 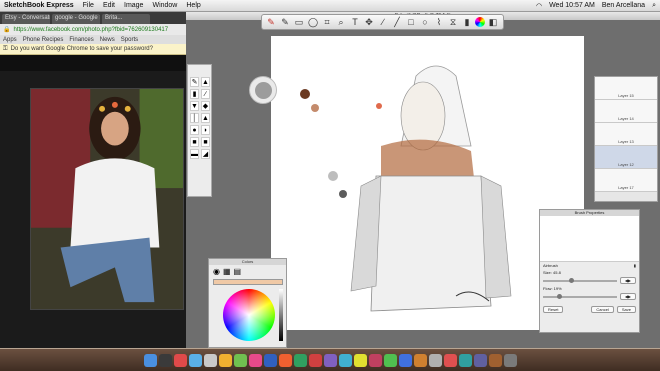 I want to click on layer-row: Layer 13, so click(x=626, y=134).